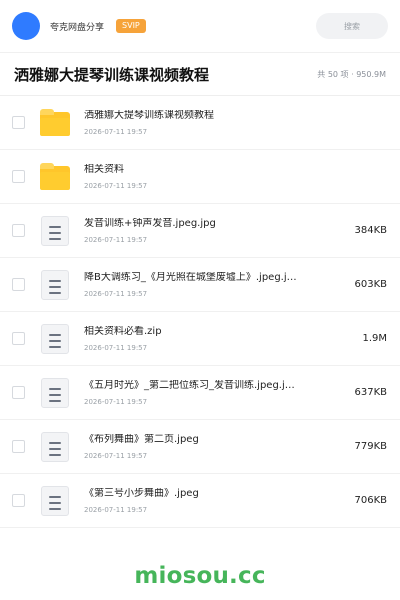  I want to click on item-text: 洒雅娜大提琴训练课视频教程 2026-07-11 19:57, so click(208, 123).